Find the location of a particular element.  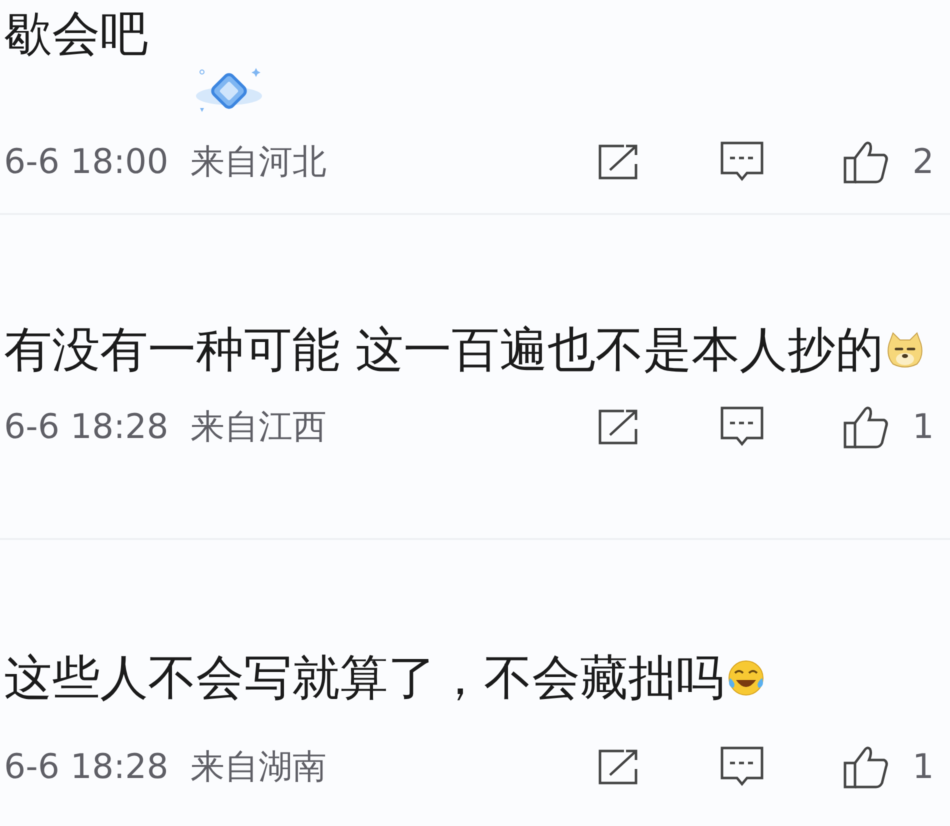

comment-location: 来自湖南 is located at coordinates (258, 767).